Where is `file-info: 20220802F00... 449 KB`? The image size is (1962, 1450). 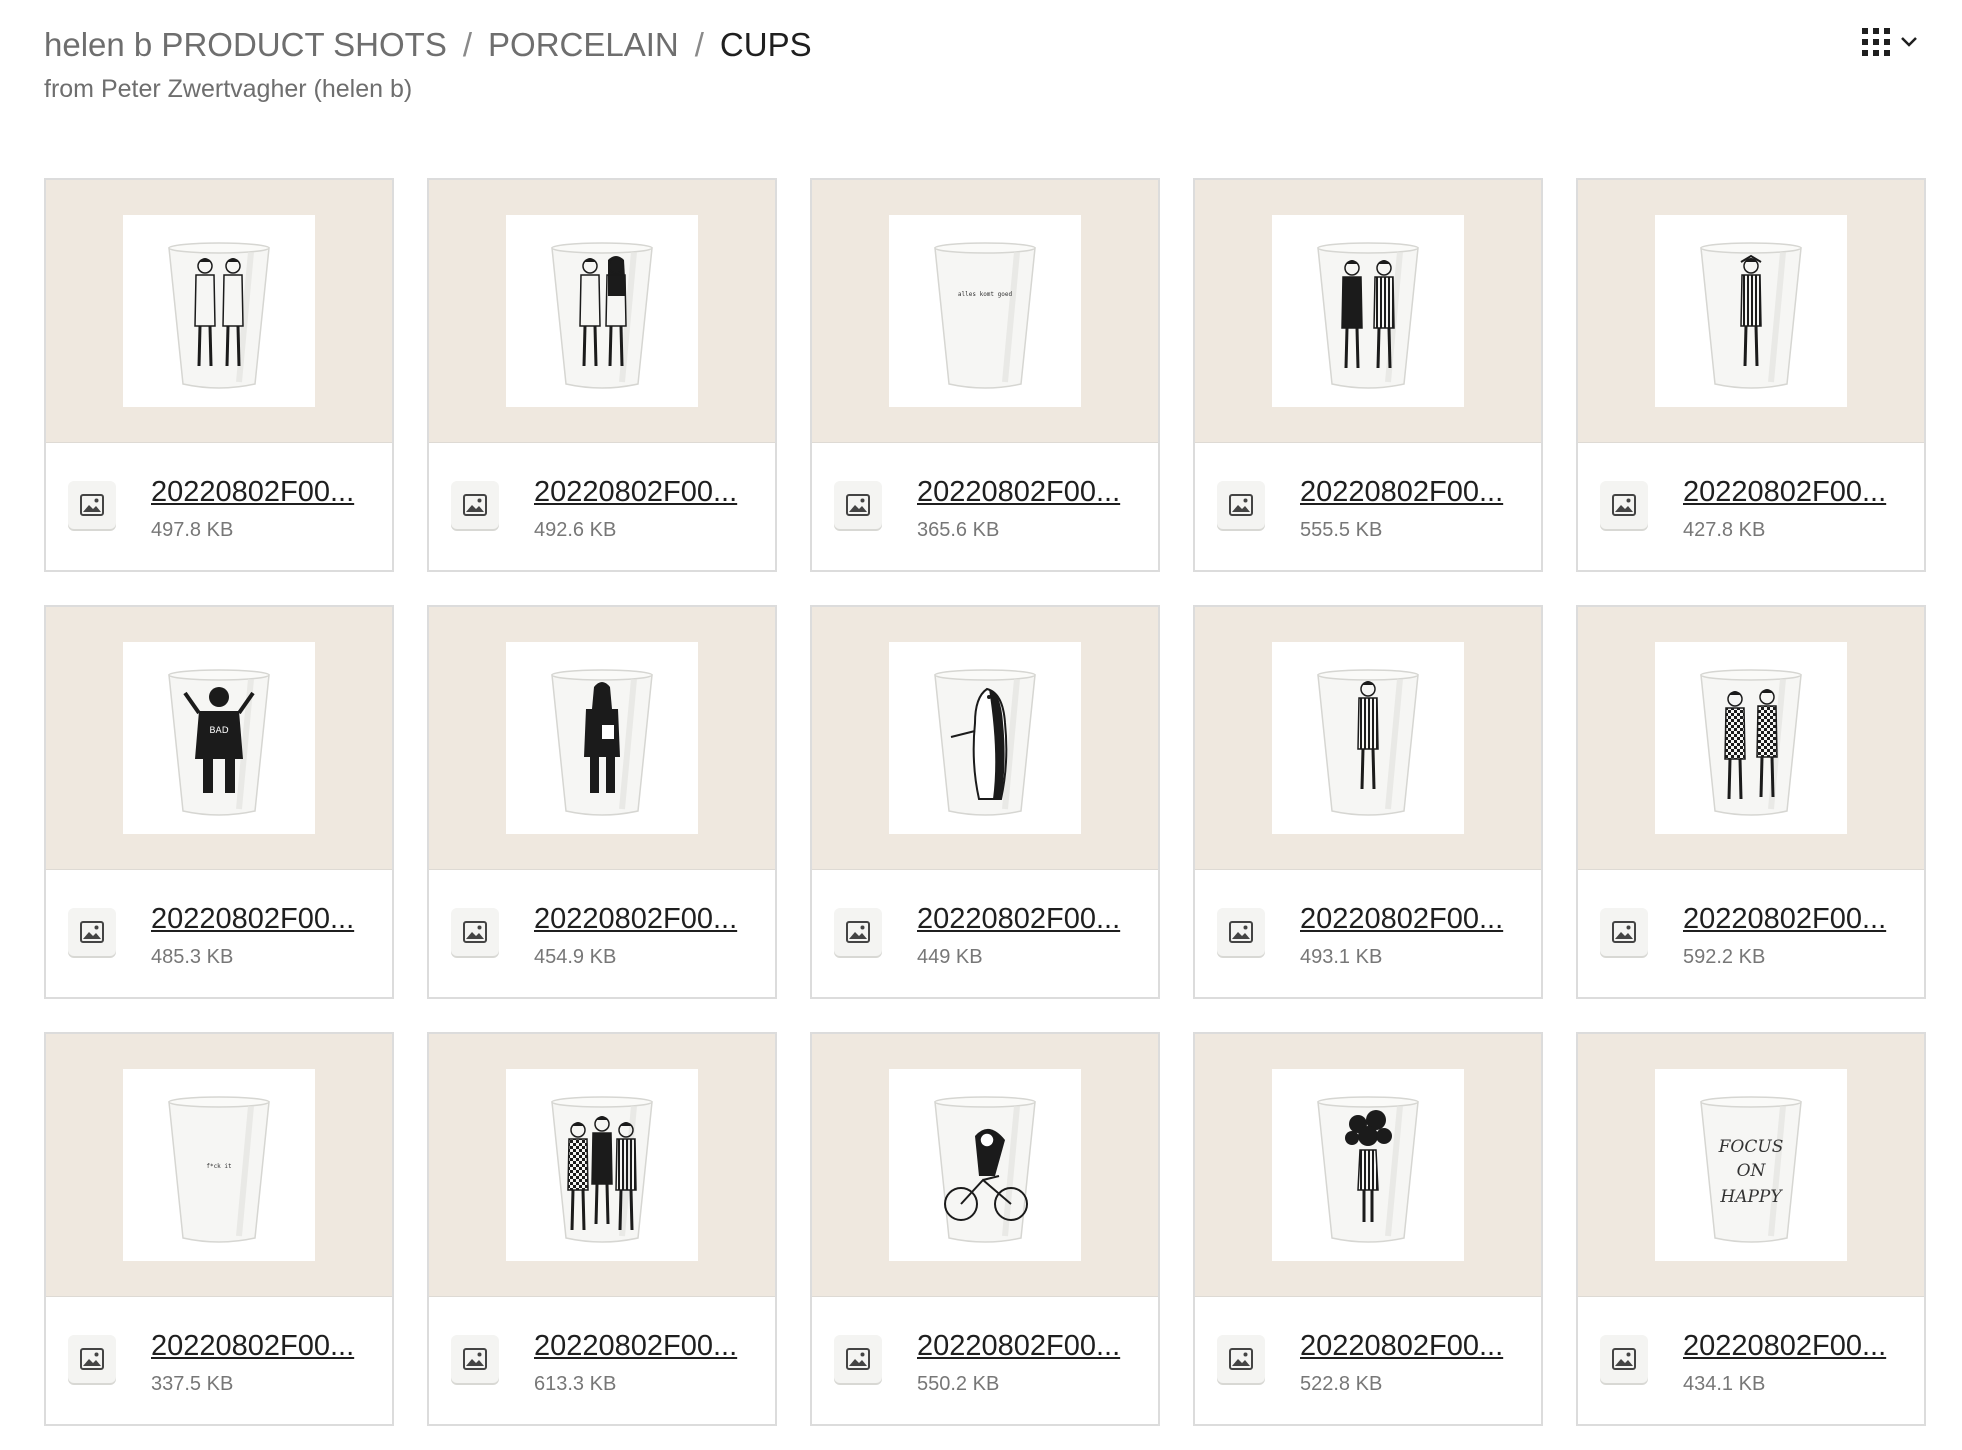 file-info: 20220802F00... 449 KB is located at coordinates (985, 935).